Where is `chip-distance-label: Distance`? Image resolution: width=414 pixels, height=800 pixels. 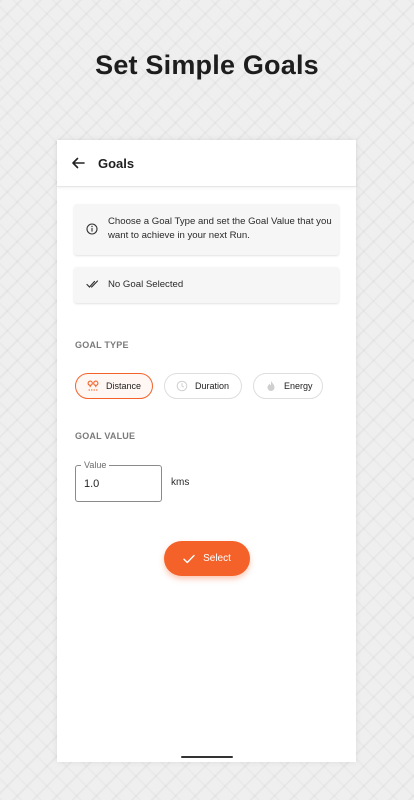 chip-distance-label: Distance is located at coordinates (124, 386).